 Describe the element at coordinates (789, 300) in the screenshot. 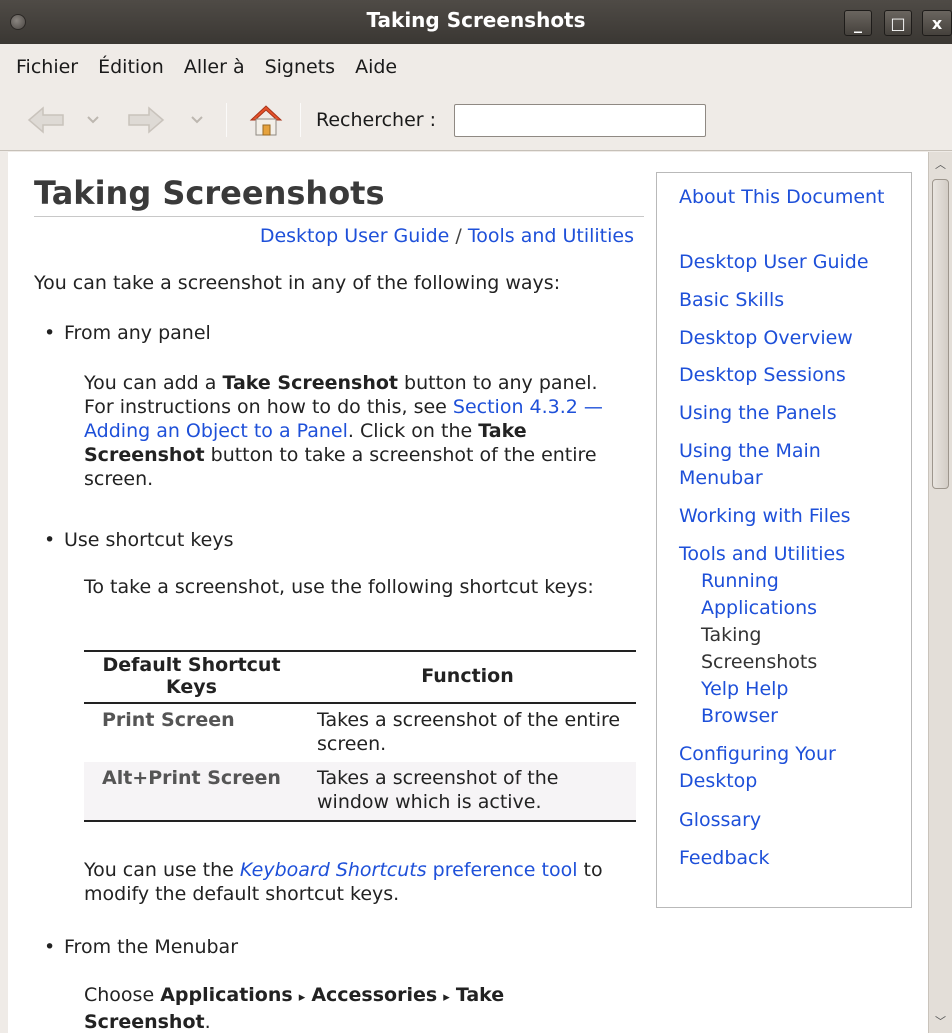

I see `toc-item-basic-skills: Basic Skills` at that location.